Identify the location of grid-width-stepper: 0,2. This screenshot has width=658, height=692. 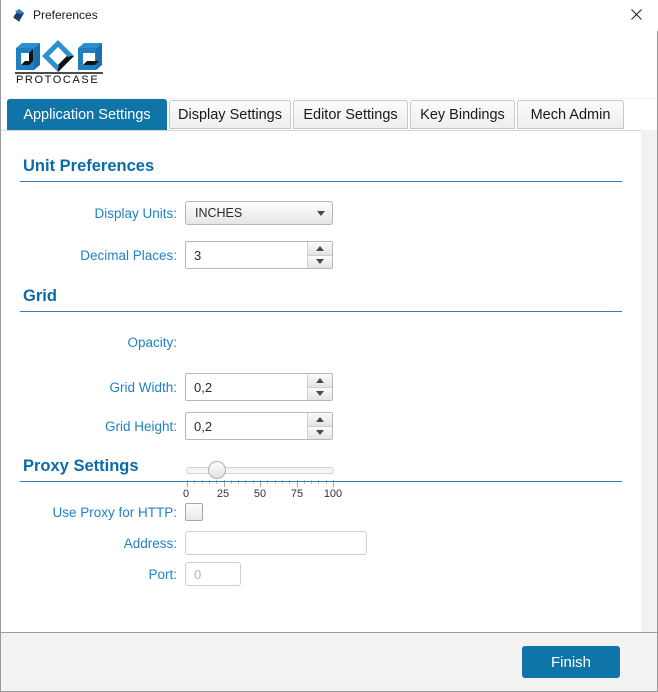
(259, 387).